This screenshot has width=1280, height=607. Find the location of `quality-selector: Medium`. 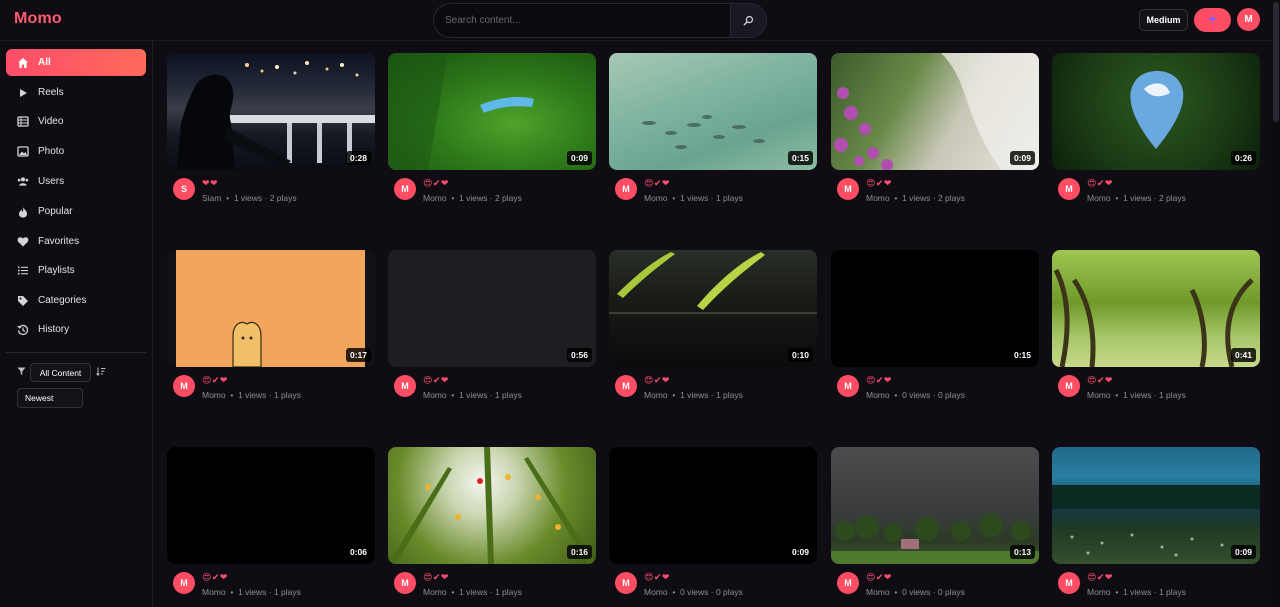

quality-selector: Medium is located at coordinates (1163, 20).